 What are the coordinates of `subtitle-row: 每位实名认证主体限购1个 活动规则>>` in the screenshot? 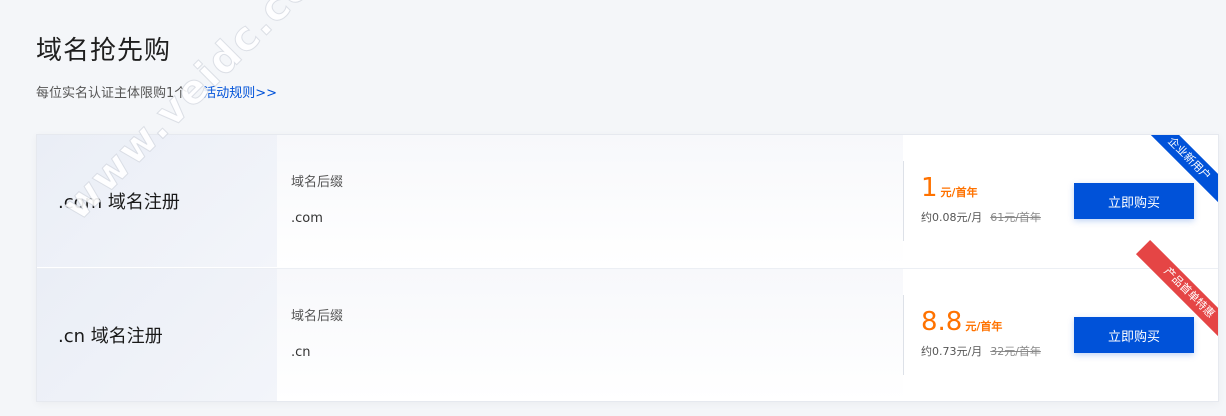 It's located at (156, 91).